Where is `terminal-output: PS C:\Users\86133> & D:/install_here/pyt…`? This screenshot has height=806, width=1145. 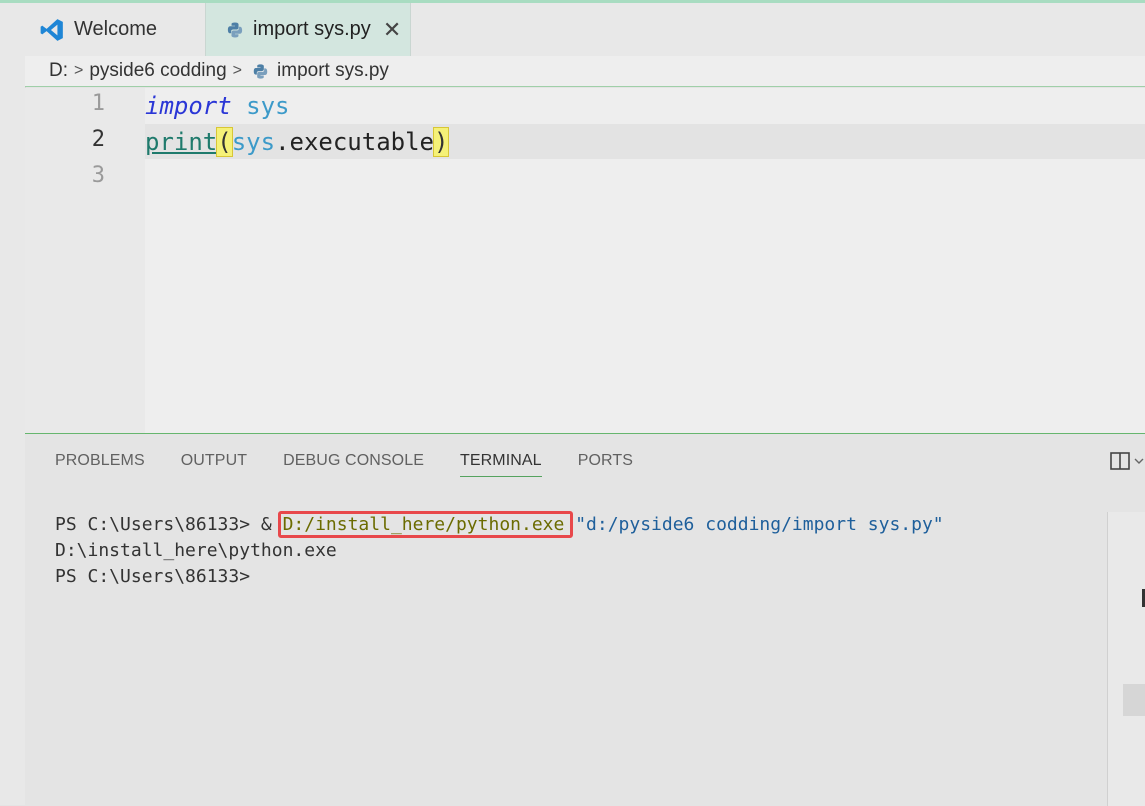
terminal-output: PS C:\Users\86133> & D:/install_here/pyt… is located at coordinates (499, 550).